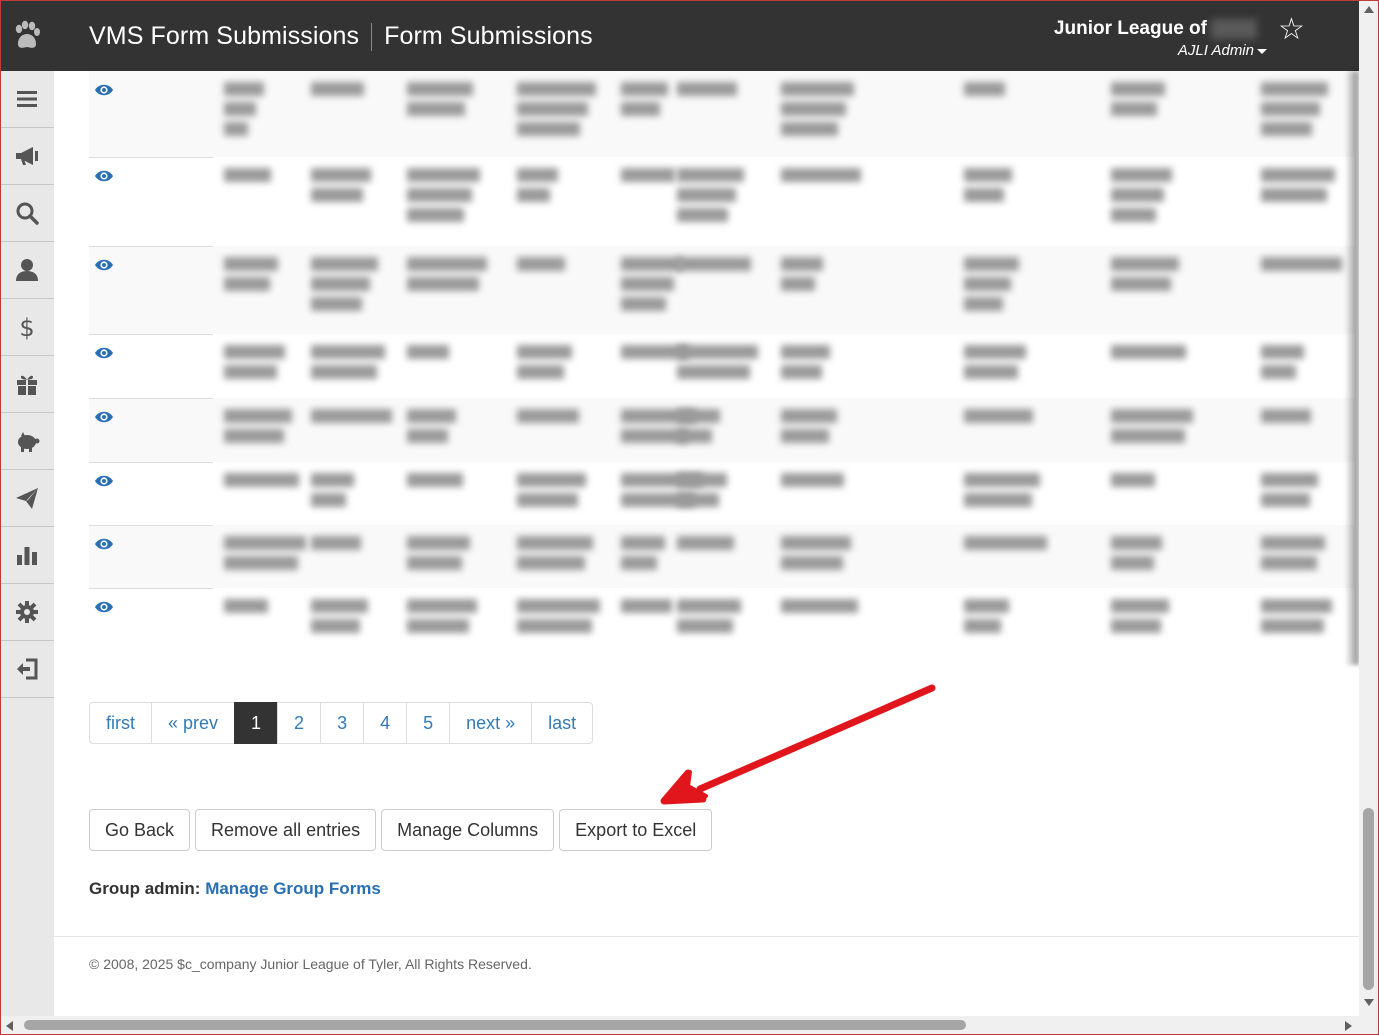  What do you see at coordinates (1160, 38) in the screenshot?
I see `user-menu: Junior League of AJLI Admin` at bounding box center [1160, 38].